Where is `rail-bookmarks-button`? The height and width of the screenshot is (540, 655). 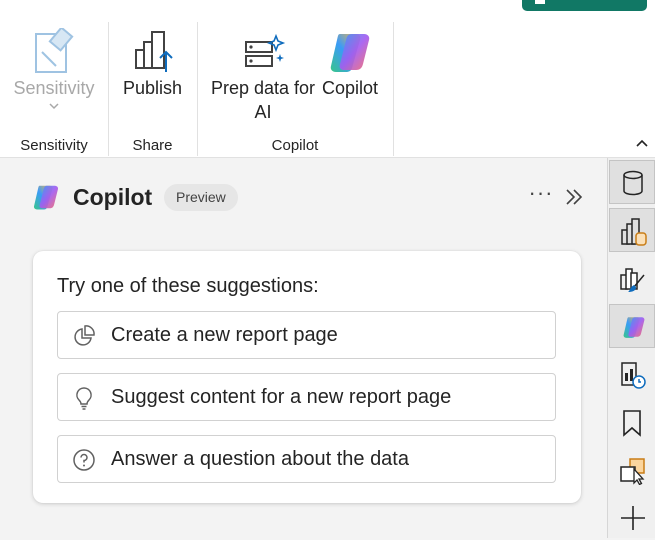
rail-bookmarks-button is located at coordinates (632, 422).